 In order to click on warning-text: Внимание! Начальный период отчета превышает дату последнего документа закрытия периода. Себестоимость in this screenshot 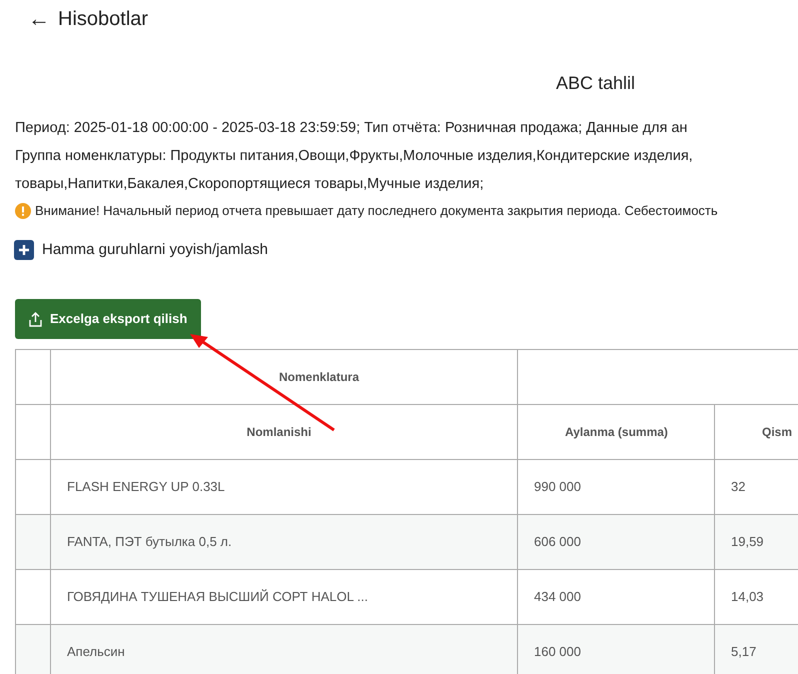, I will do `click(376, 211)`.